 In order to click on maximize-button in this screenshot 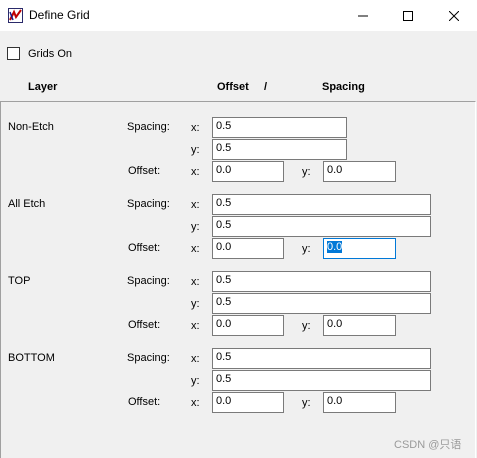, I will do `click(408, 15)`.